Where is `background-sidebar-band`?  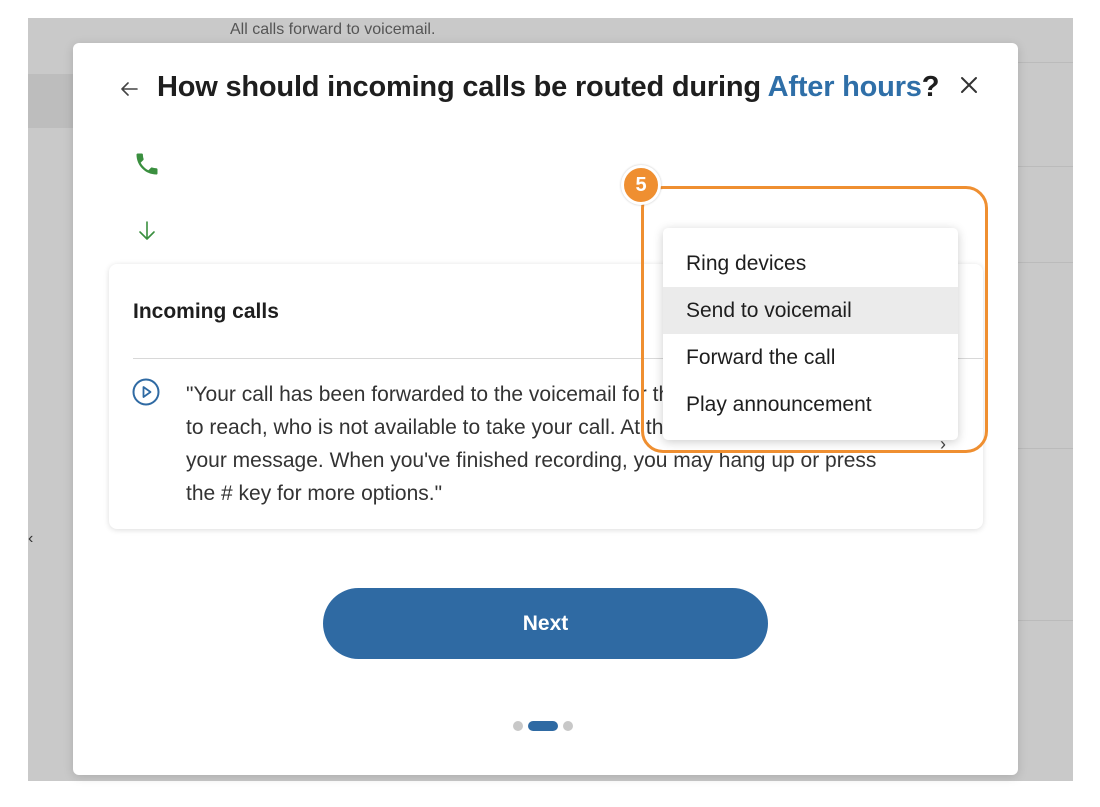 background-sidebar-band is located at coordinates (50, 101).